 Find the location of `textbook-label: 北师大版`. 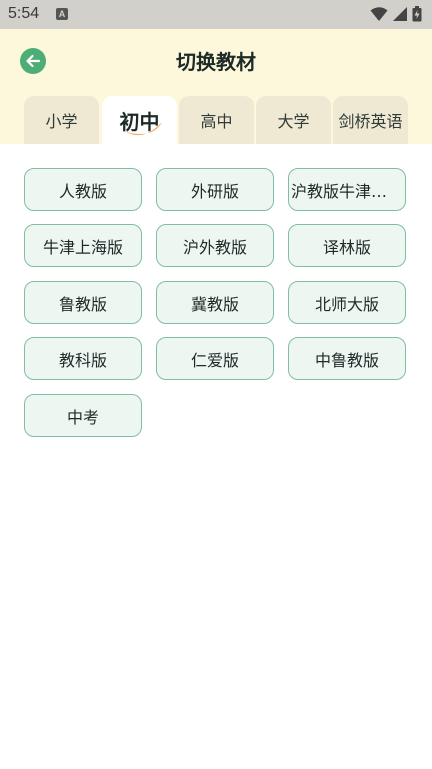

textbook-label: 北师大版 is located at coordinates (346, 304).